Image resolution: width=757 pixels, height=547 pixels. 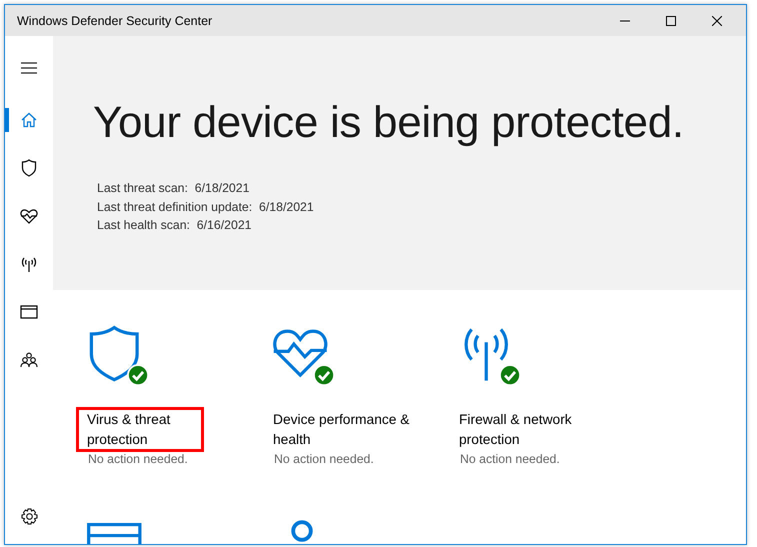 I want to click on scan-info: Last health scan: 6/16/2021, so click(x=175, y=225).